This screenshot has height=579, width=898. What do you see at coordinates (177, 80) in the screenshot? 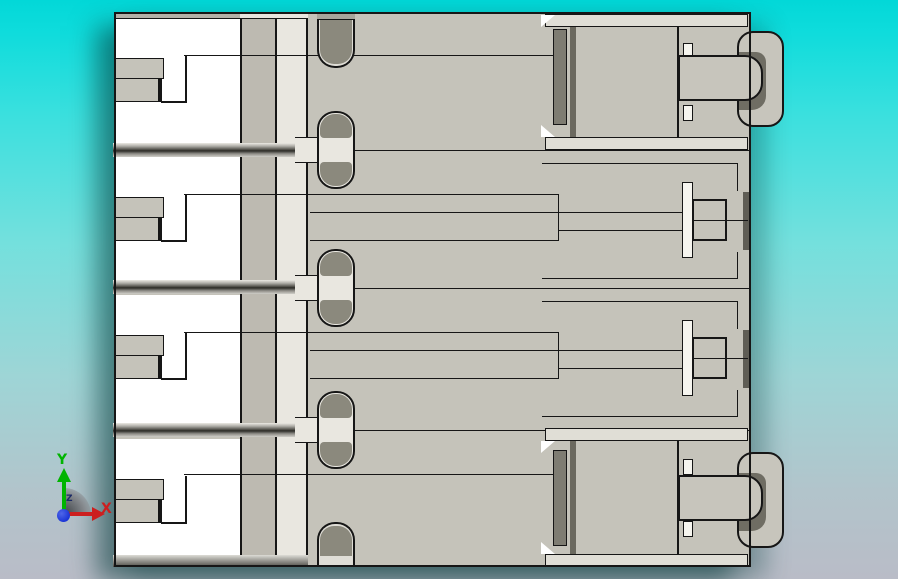
I see `cavity-1-chamber` at bounding box center [177, 80].